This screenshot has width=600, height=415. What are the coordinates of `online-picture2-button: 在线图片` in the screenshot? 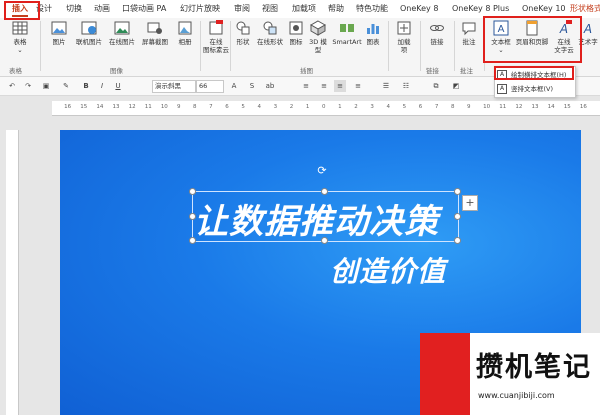 It's located at (122, 33).